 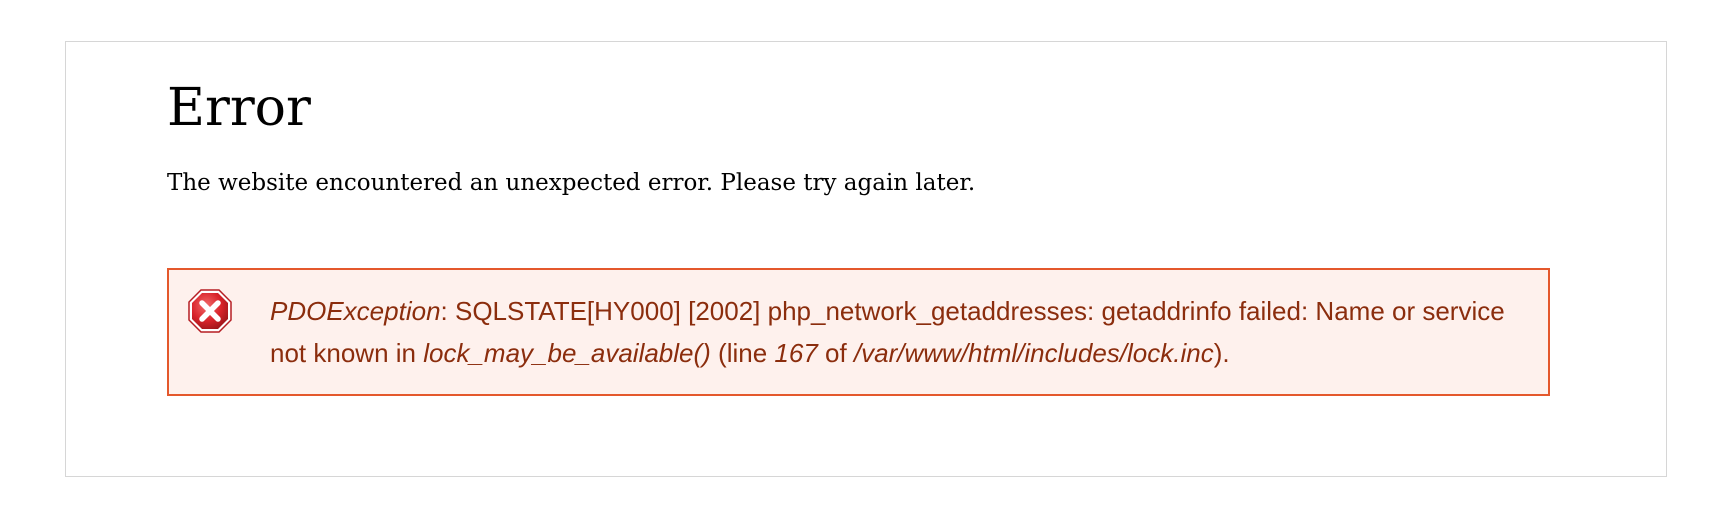 I want to click on of-text: of, so click(x=835, y=353).